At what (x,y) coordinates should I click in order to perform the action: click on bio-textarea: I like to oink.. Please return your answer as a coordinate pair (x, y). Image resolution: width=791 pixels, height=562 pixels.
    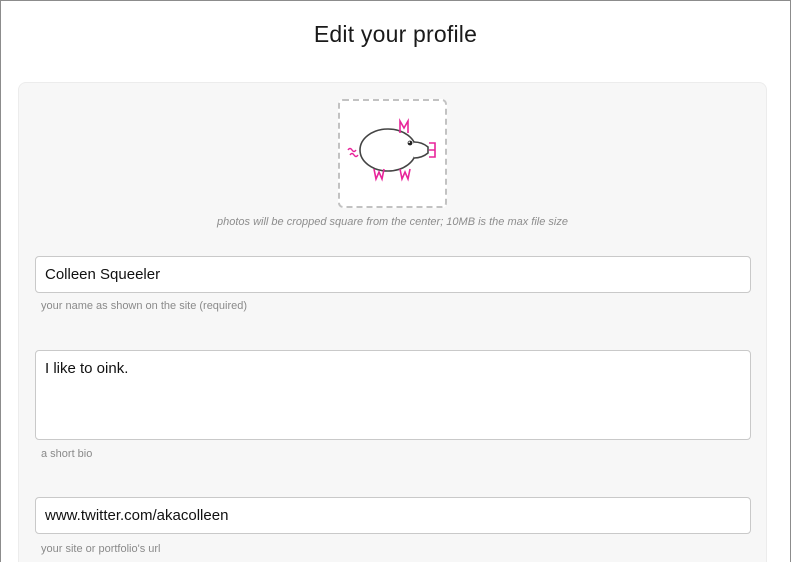
    Looking at the image, I should click on (393, 395).